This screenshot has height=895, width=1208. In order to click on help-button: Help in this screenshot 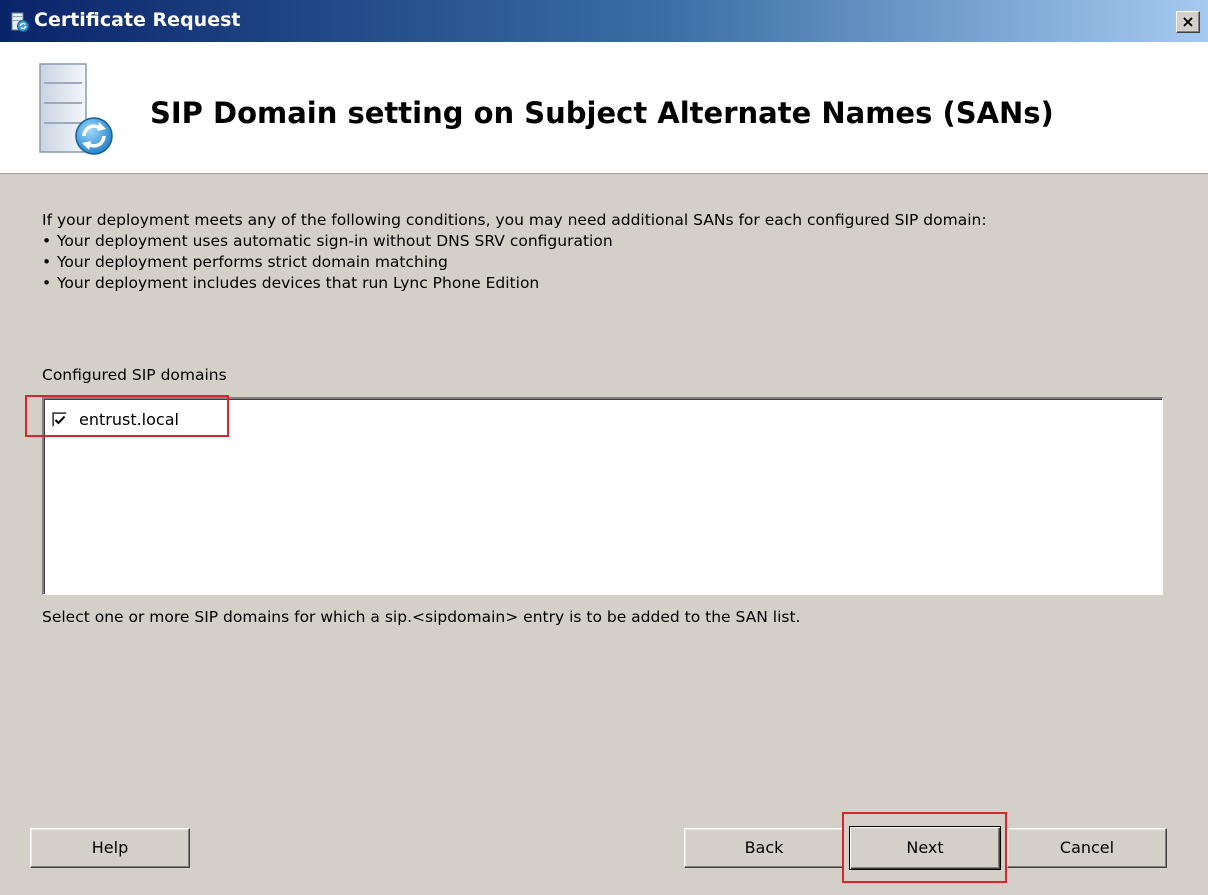, I will do `click(110, 848)`.